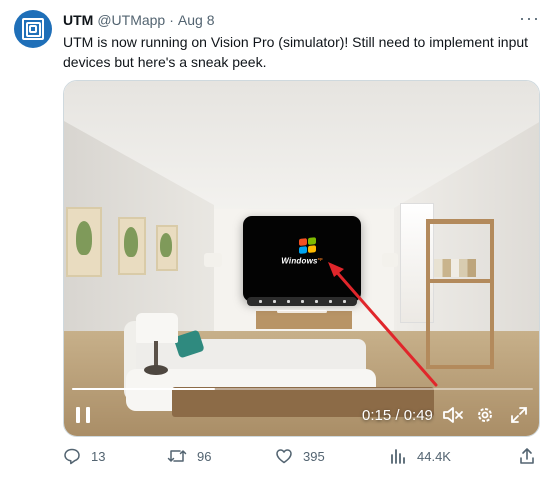  Describe the element at coordinates (98, 456) in the screenshot. I see `reply-count: 13` at that location.